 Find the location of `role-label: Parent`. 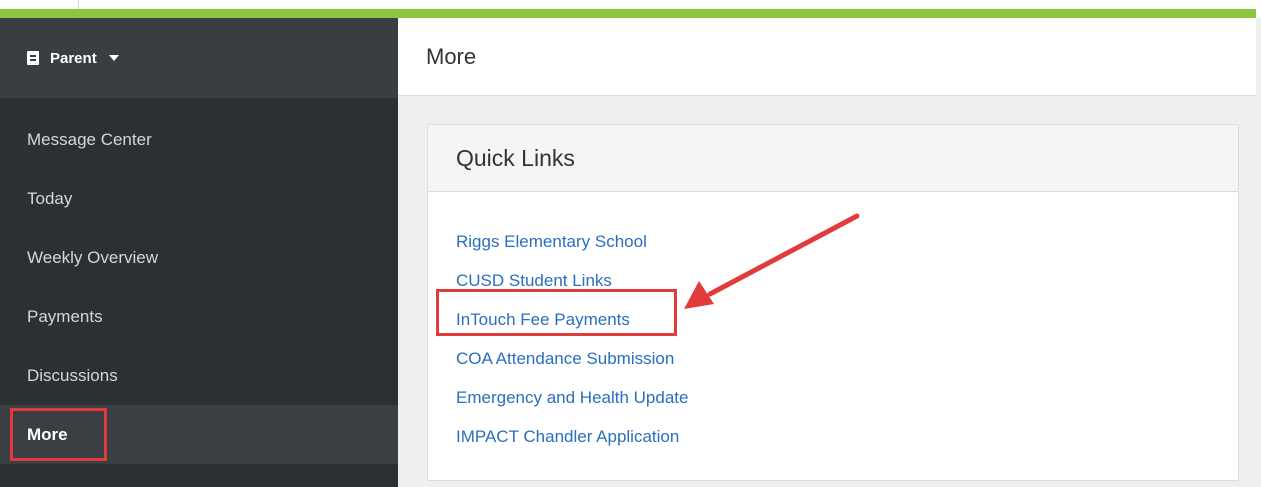

role-label: Parent is located at coordinates (73, 58).